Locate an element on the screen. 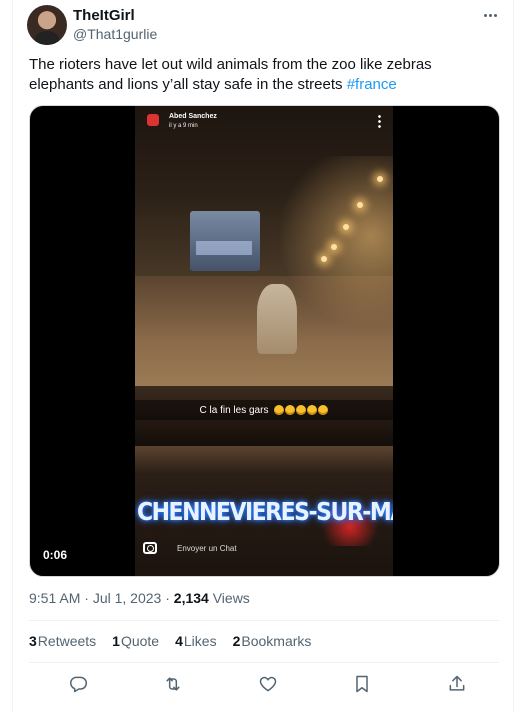 The height and width of the screenshot is (712, 526). snap-time: il y a 9 min is located at coordinates (183, 126).